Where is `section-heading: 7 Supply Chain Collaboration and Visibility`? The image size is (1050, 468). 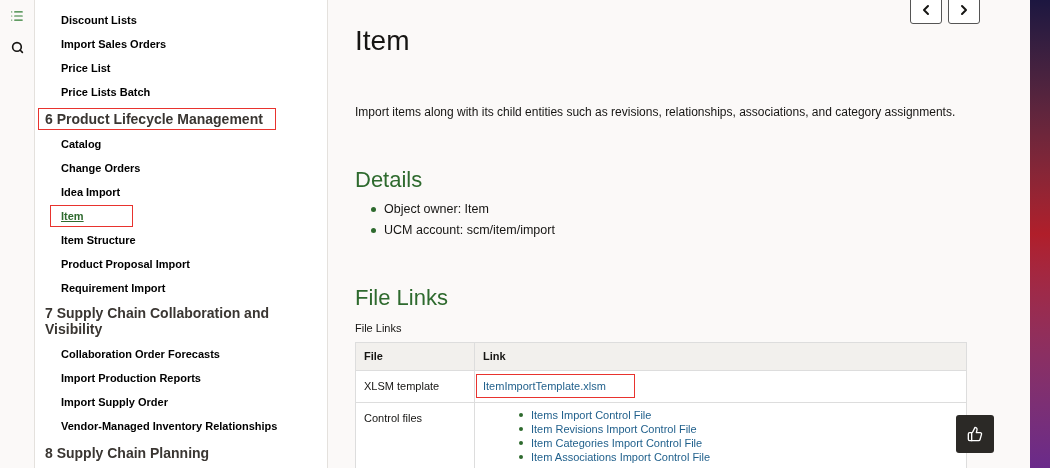 section-heading: 7 Supply Chain Collaboration and Visibility is located at coordinates (182, 321).